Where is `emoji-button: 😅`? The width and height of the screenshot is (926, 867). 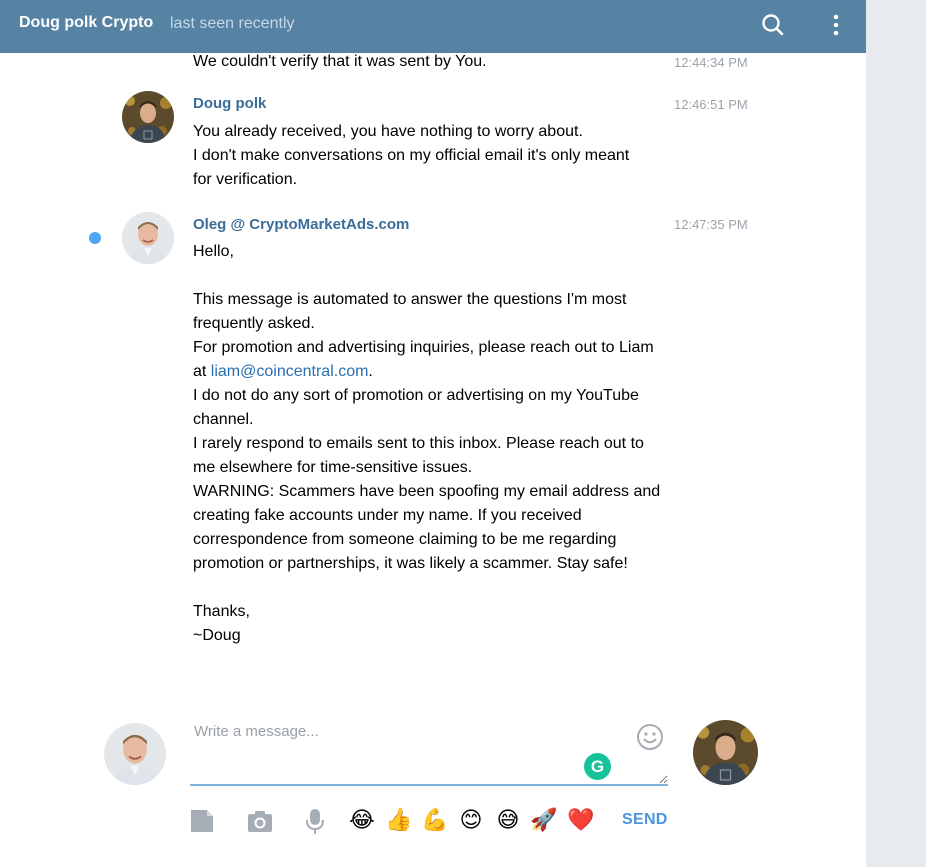 emoji-button: 😅 is located at coordinates (508, 821).